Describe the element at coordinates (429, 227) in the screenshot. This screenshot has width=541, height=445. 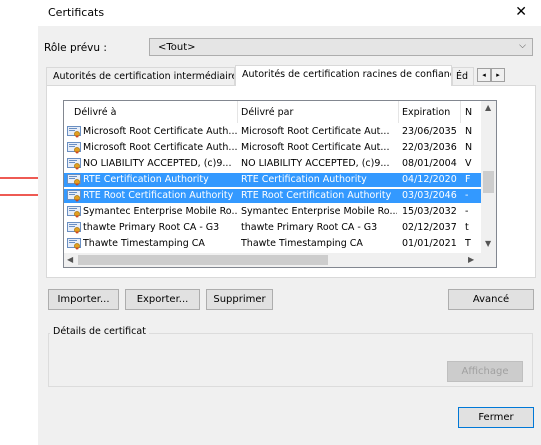
I see `cell-expiration: 02/12/2037` at that location.